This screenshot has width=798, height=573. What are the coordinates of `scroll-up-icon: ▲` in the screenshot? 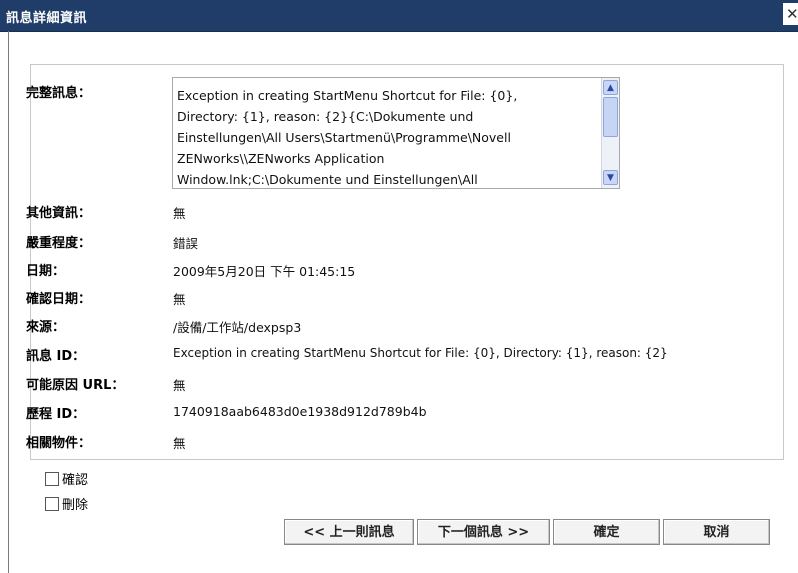 It's located at (610, 87).